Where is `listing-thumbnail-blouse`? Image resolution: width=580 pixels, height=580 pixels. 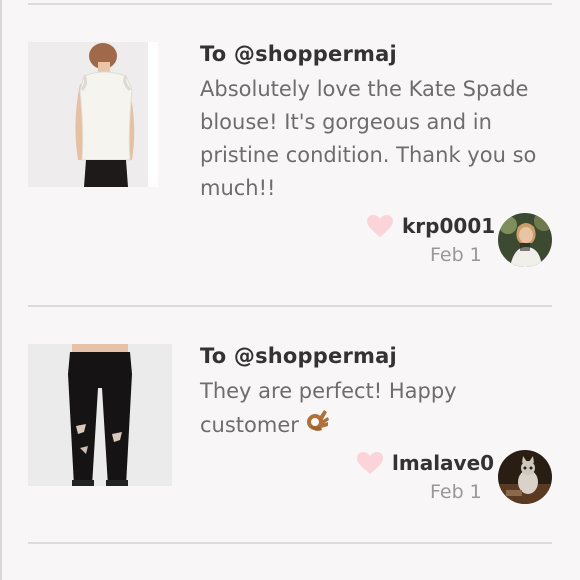
listing-thumbnail-blouse is located at coordinates (93, 114).